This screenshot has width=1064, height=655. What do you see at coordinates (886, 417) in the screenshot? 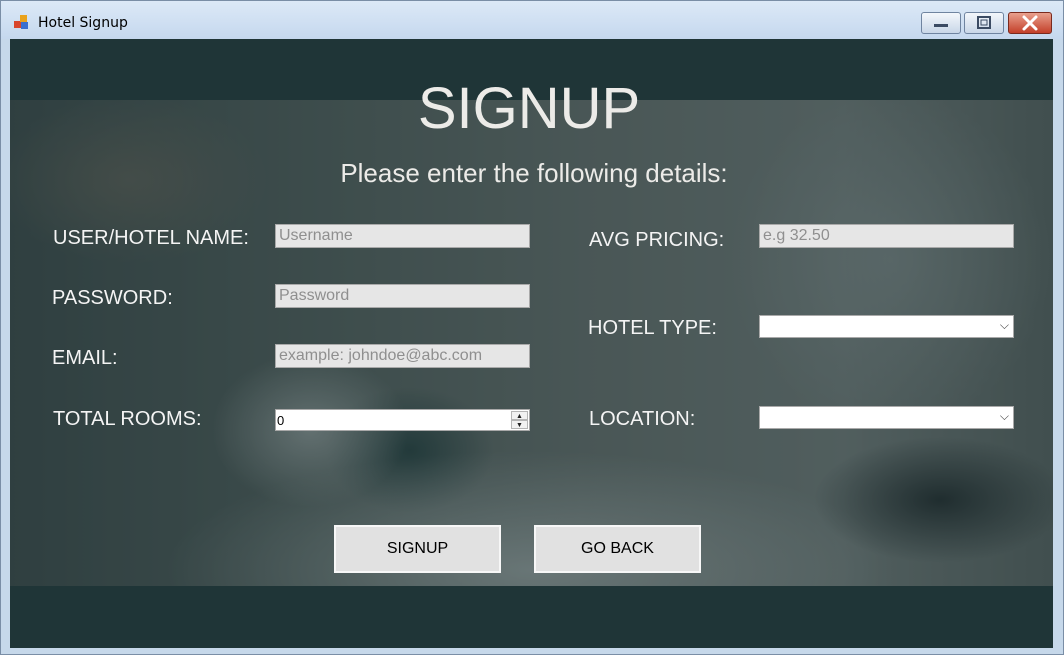
I see `location-select: ⌵` at bounding box center [886, 417].